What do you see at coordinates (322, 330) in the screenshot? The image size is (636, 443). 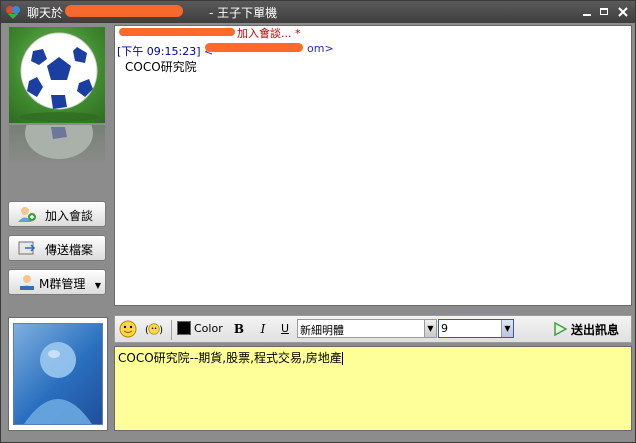 I see `font-family-value: 新細明體` at bounding box center [322, 330].